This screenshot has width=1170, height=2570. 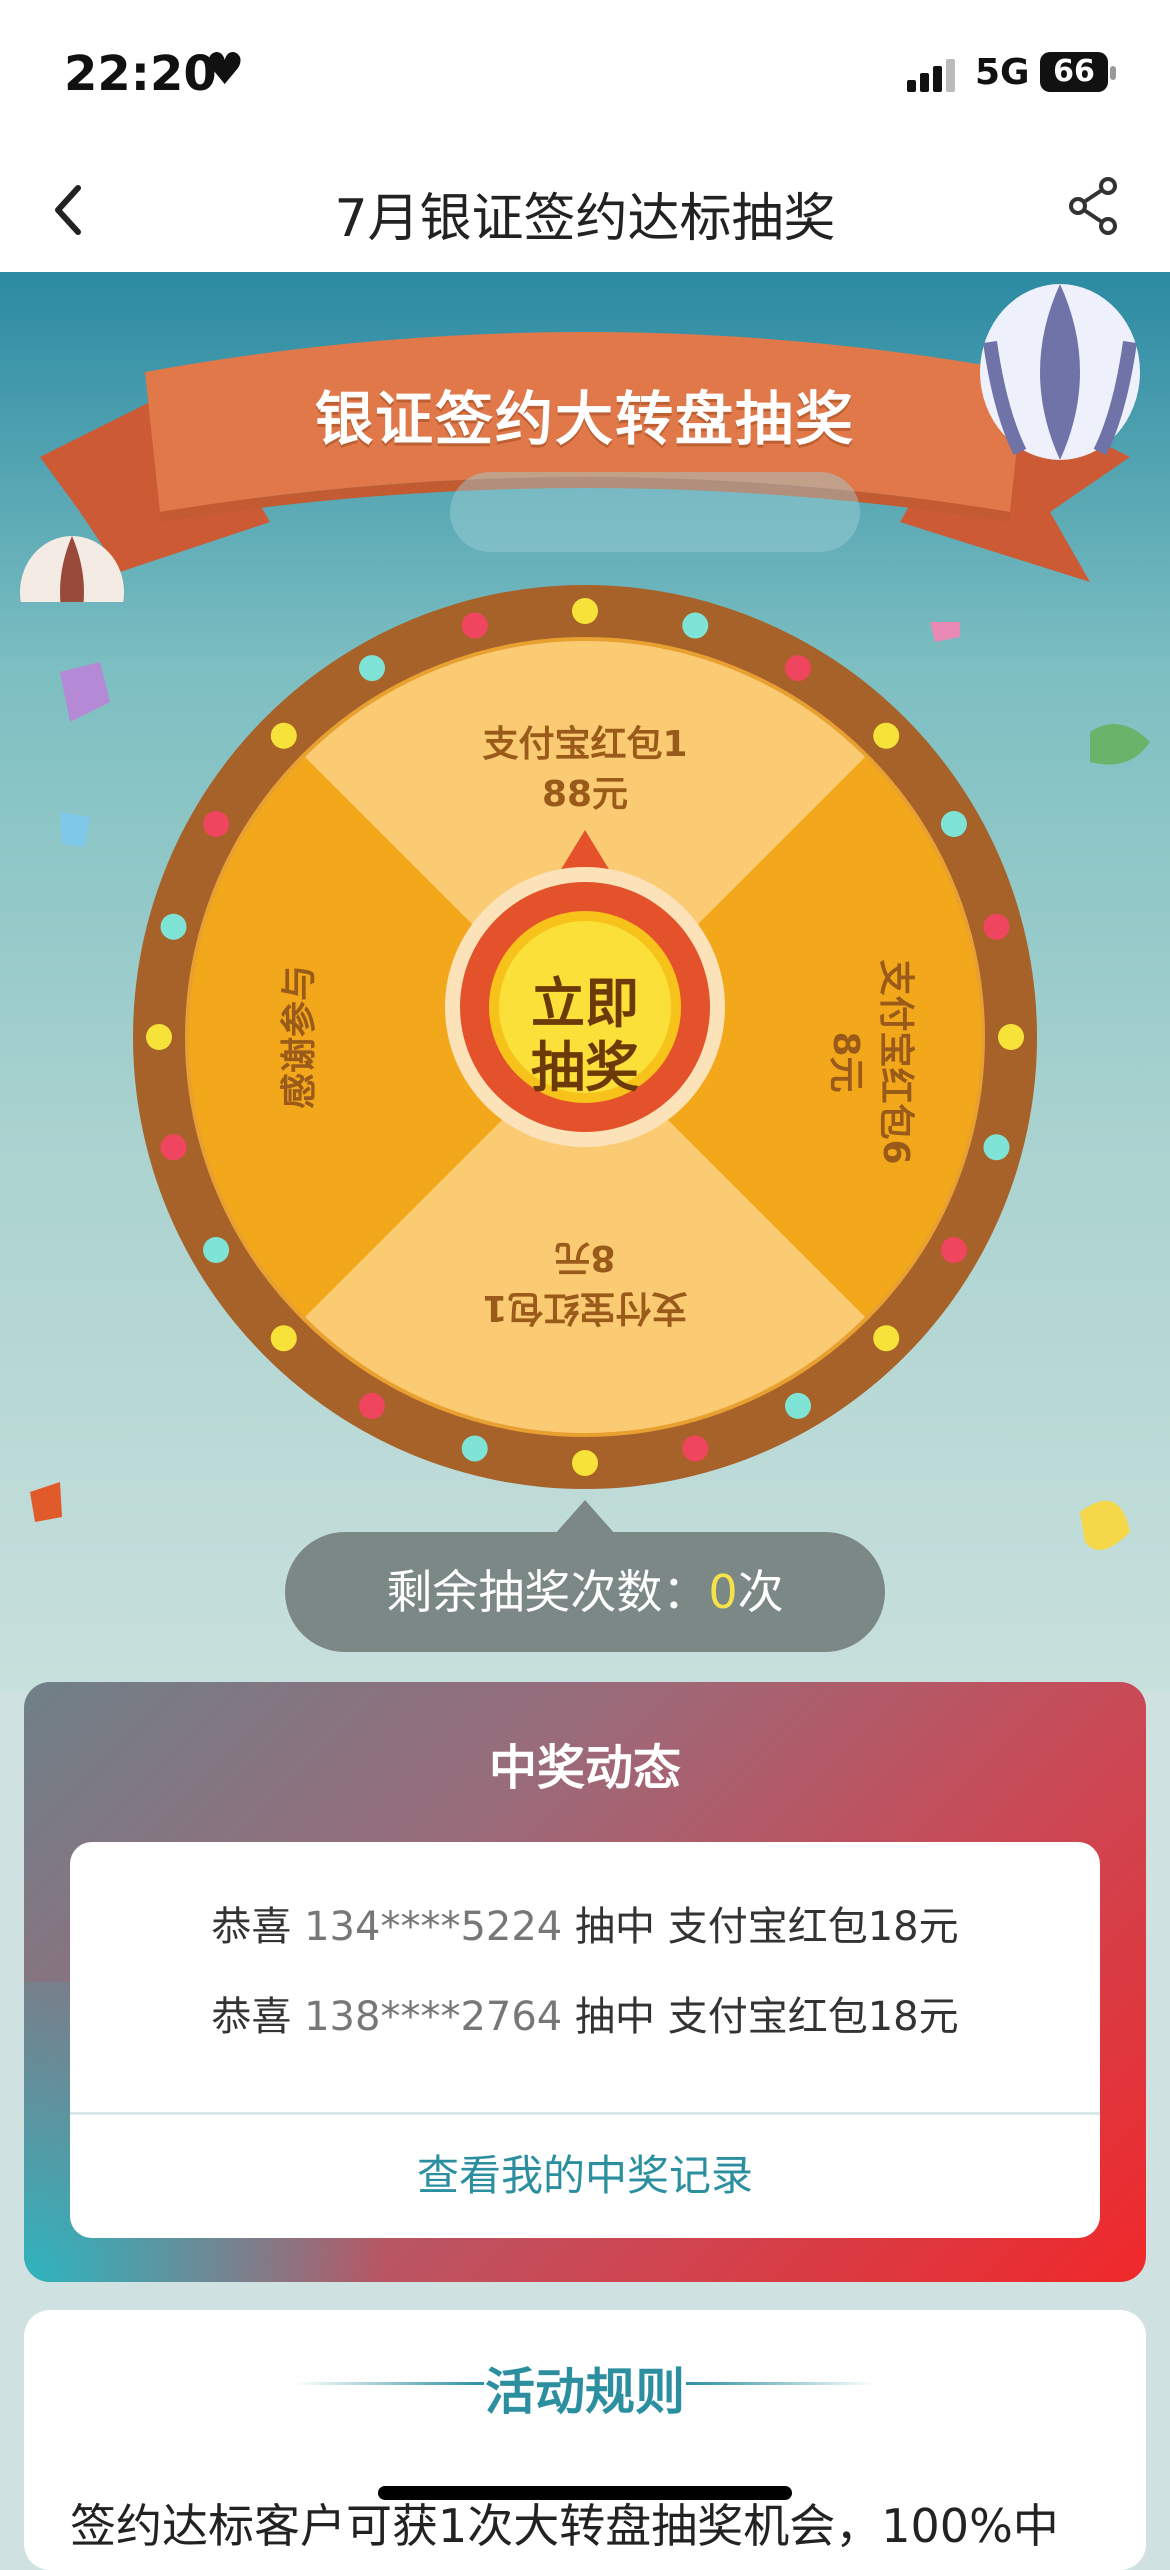 I want to click on prize-right-line1: 支付宝红包6, so click(x=895, y=1062).